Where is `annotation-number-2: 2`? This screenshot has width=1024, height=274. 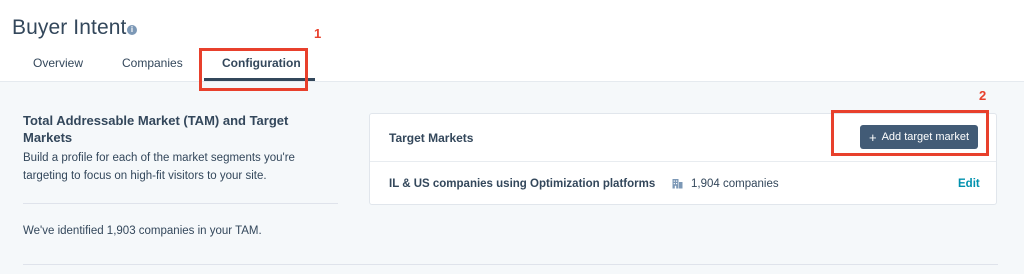 annotation-number-2: 2 is located at coordinates (983, 95).